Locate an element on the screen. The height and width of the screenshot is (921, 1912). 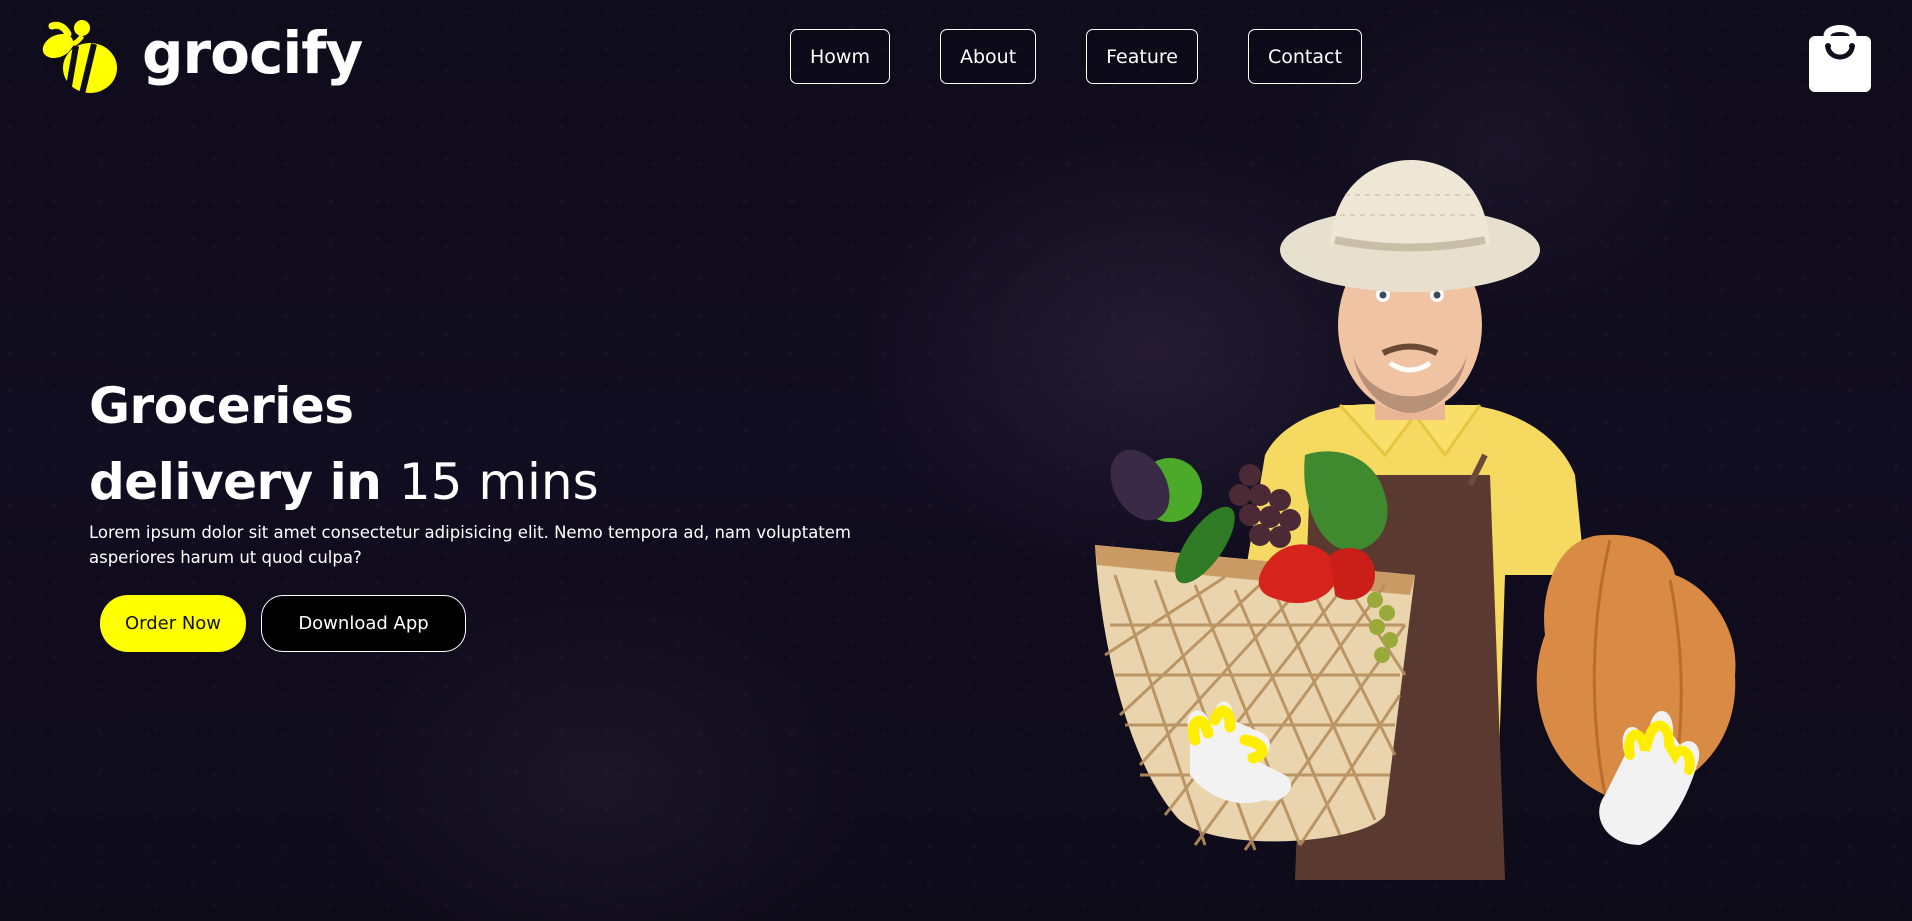
bee-icon is located at coordinates (79, 57).